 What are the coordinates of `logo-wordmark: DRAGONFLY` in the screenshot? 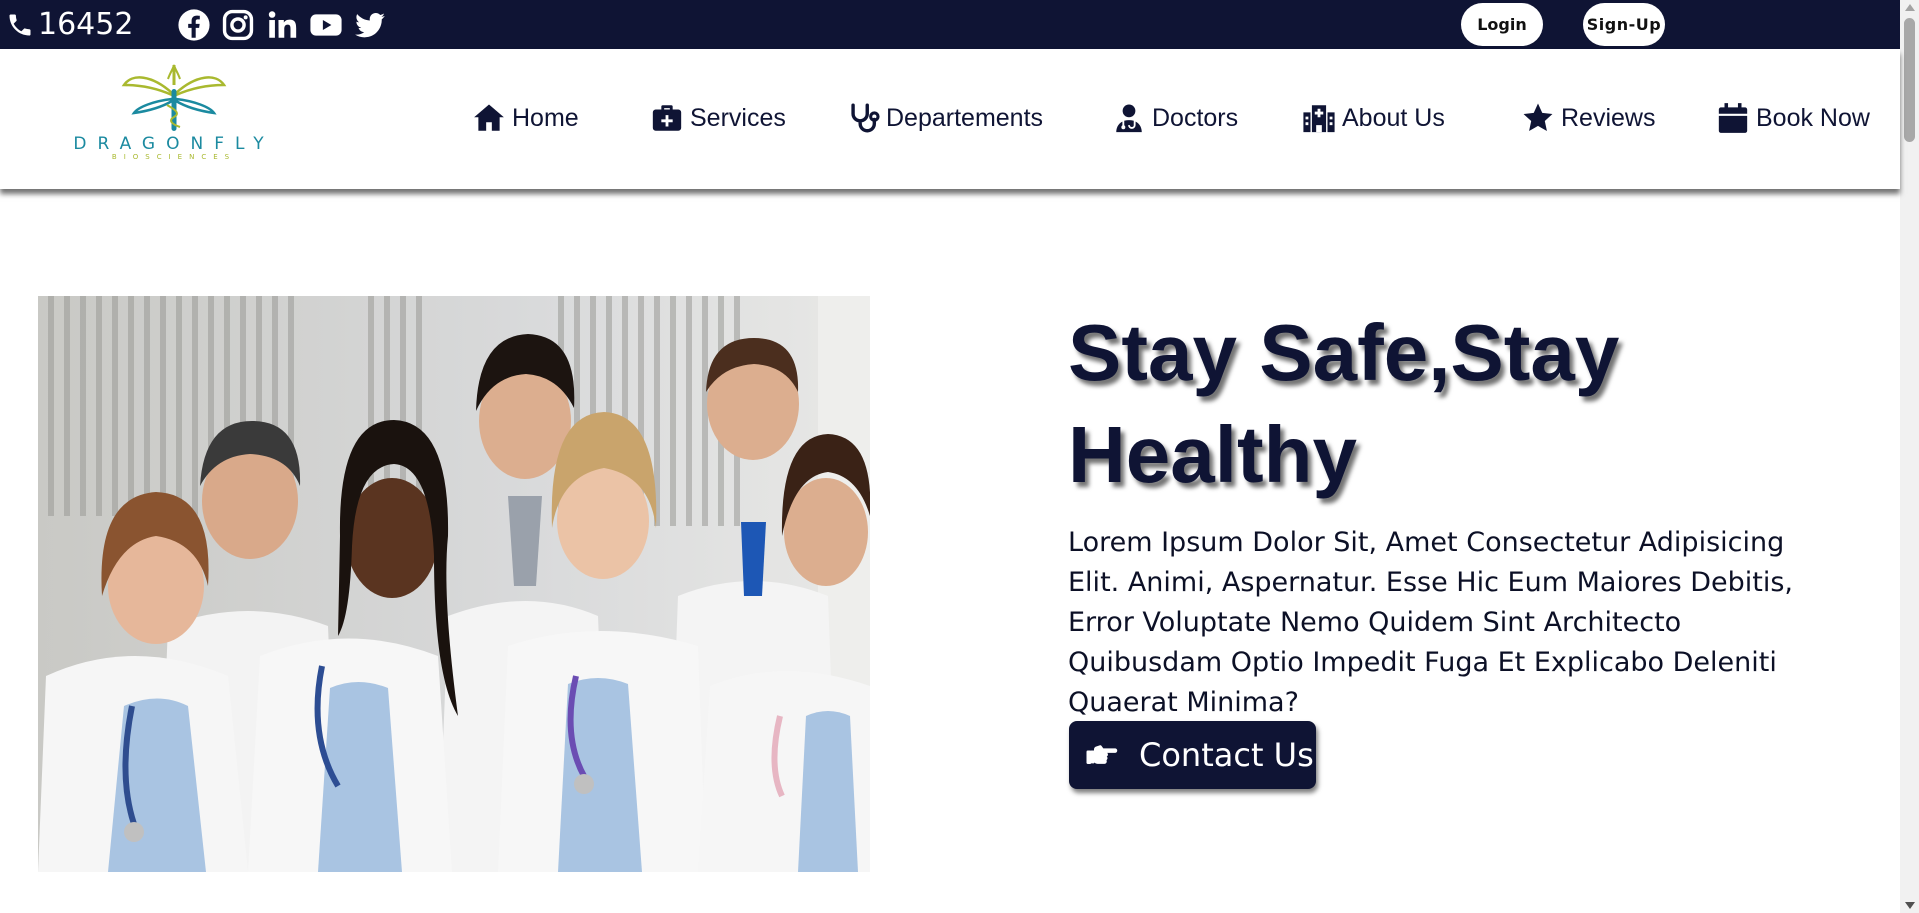 It's located at (174, 144).